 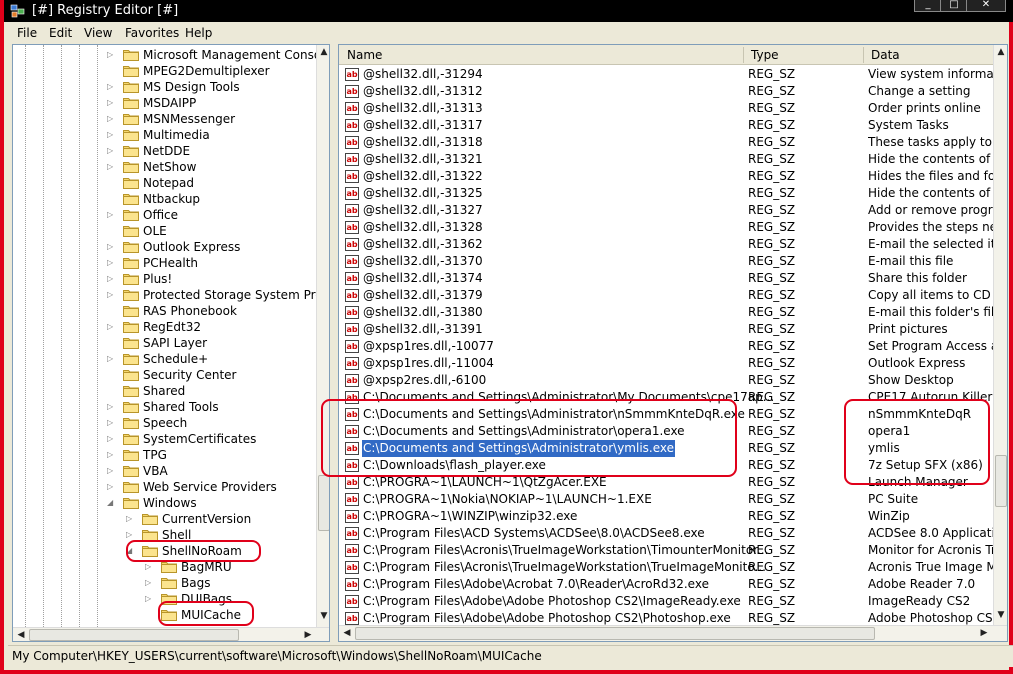 What do you see at coordinates (27, 33) in the screenshot?
I see `menu-file: File` at bounding box center [27, 33].